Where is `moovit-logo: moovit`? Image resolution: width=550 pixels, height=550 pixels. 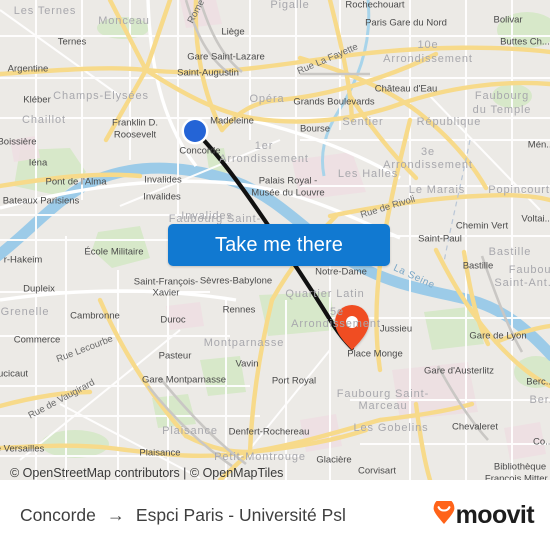
moovit-logo: moovit is located at coordinates (484, 513).